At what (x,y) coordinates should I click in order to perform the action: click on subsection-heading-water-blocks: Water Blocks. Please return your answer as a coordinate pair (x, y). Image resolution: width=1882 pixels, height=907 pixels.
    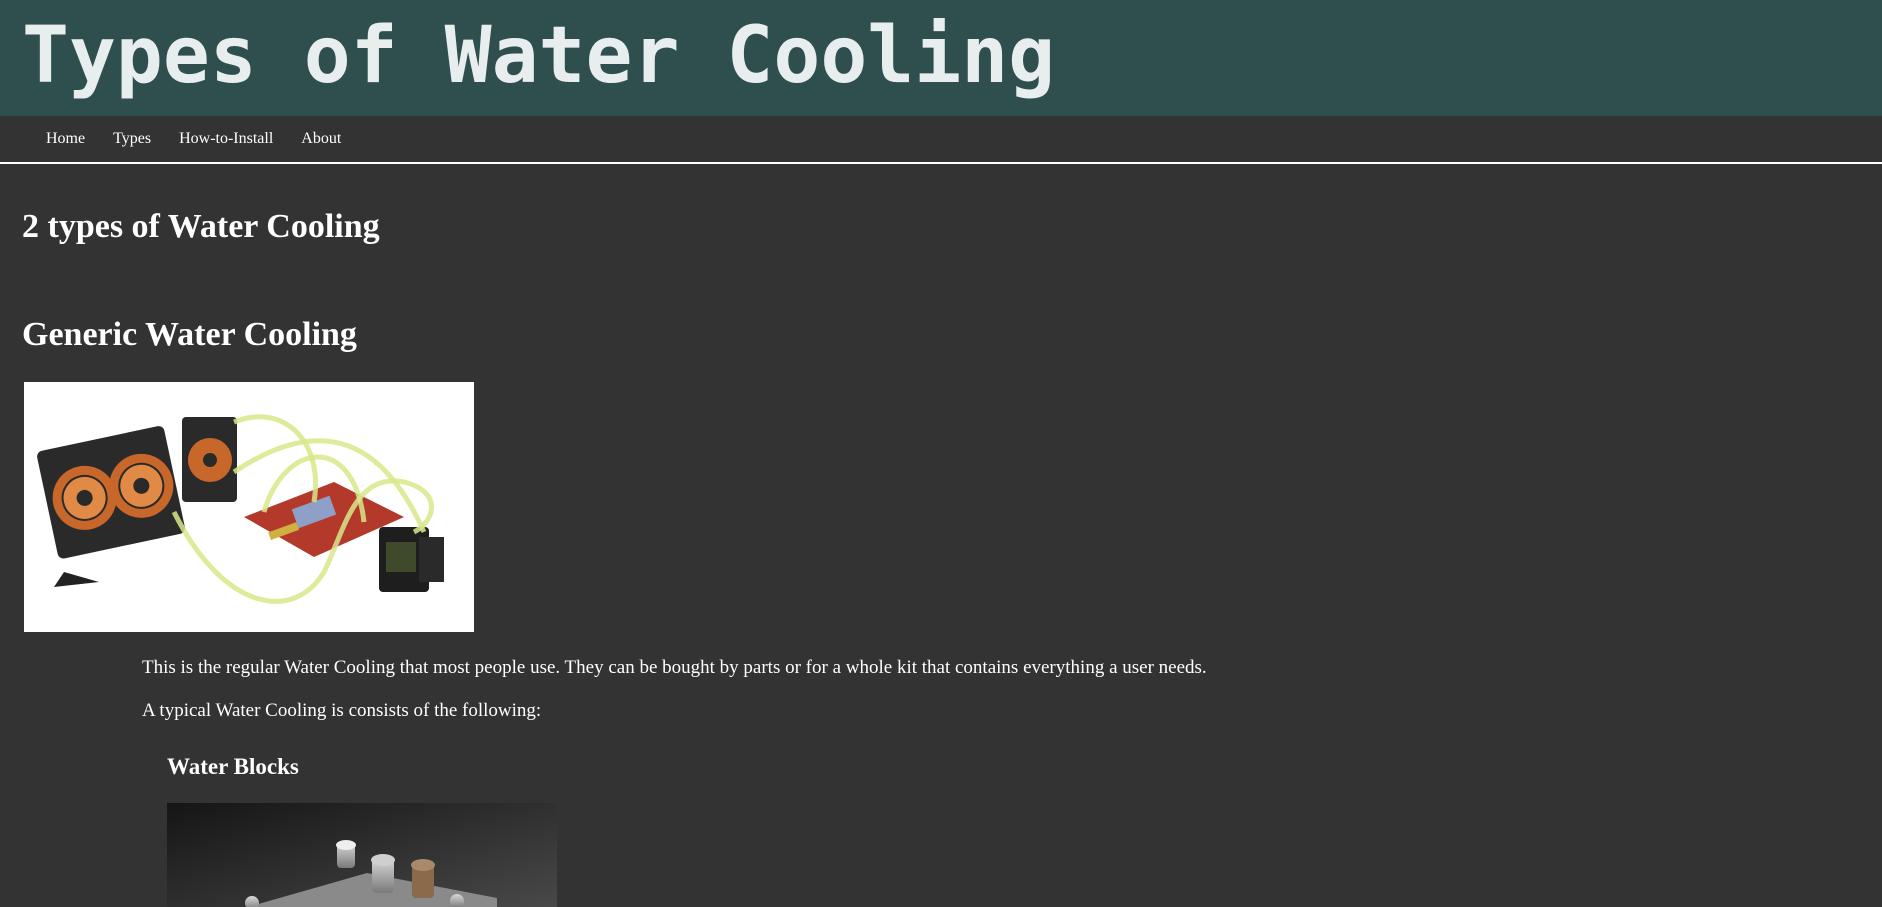
    Looking at the image, I should click on (233, 766).